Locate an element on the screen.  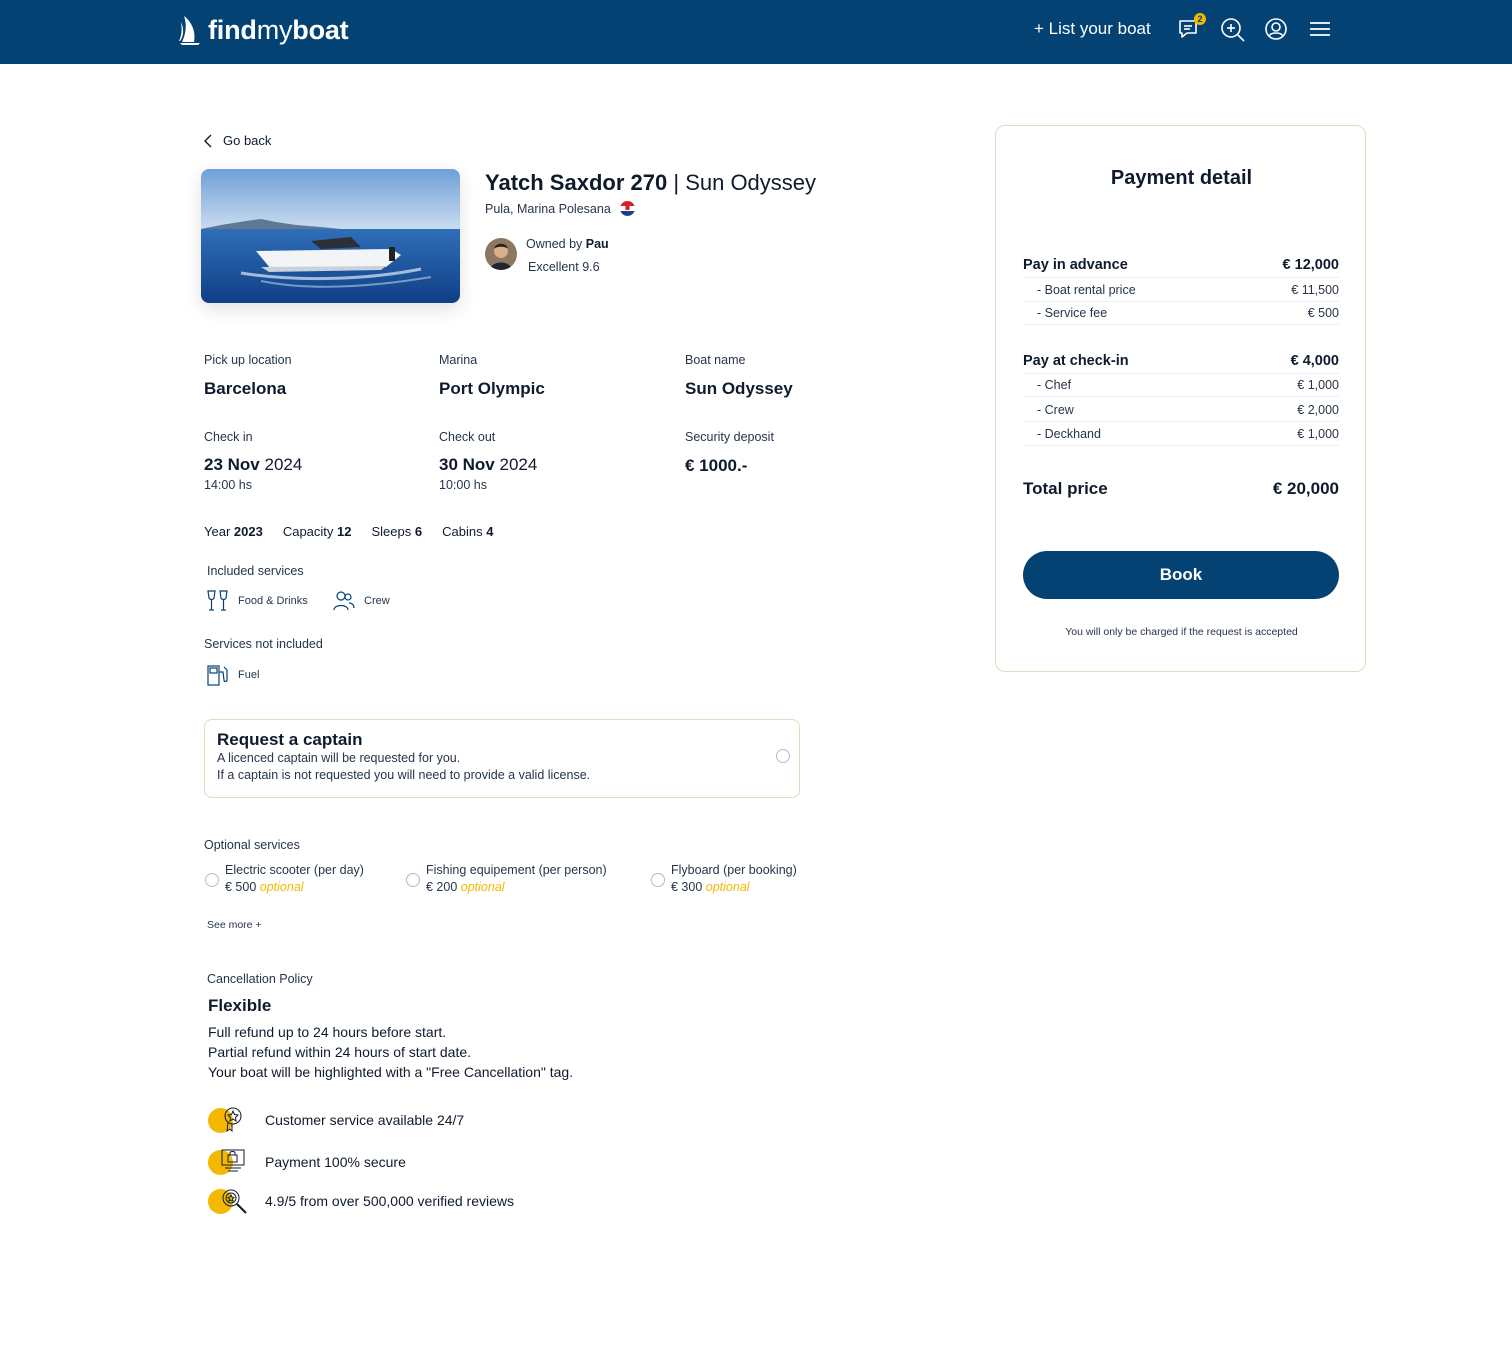
included-service-food: Food & Drinks is located at coordinates (257, 601).